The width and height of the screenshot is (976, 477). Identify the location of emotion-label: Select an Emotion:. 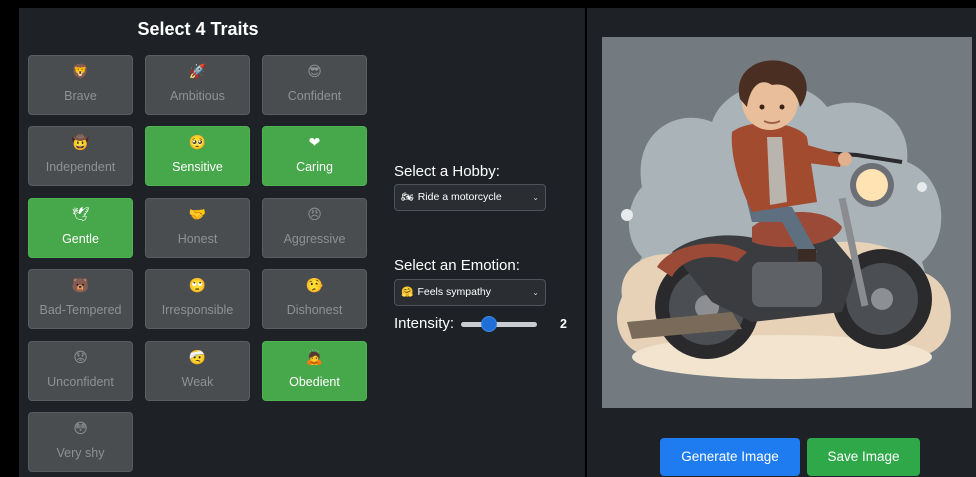
(457, 265).